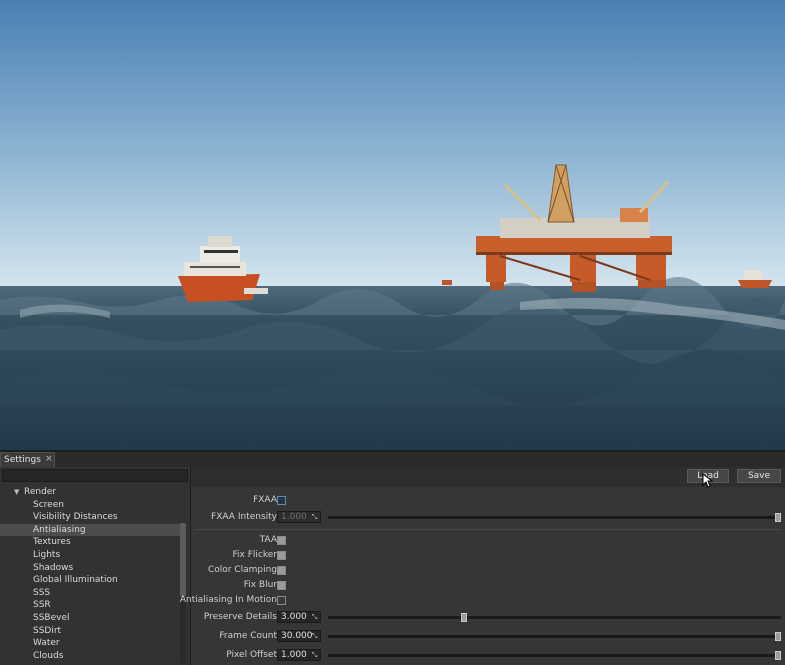 Image resolution: width=785 pixels, height=665 pixels. Describe the element at coordinates (90, 593) in the screenshot. I see `tree-item-sss: SSS` at that location.